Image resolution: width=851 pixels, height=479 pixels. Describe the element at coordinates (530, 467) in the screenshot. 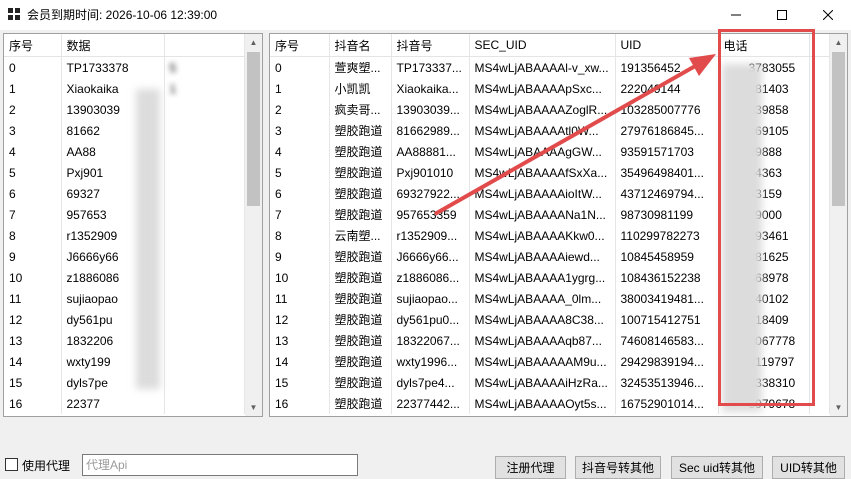

I see `register-proxy-button: 注册代理` at that location.